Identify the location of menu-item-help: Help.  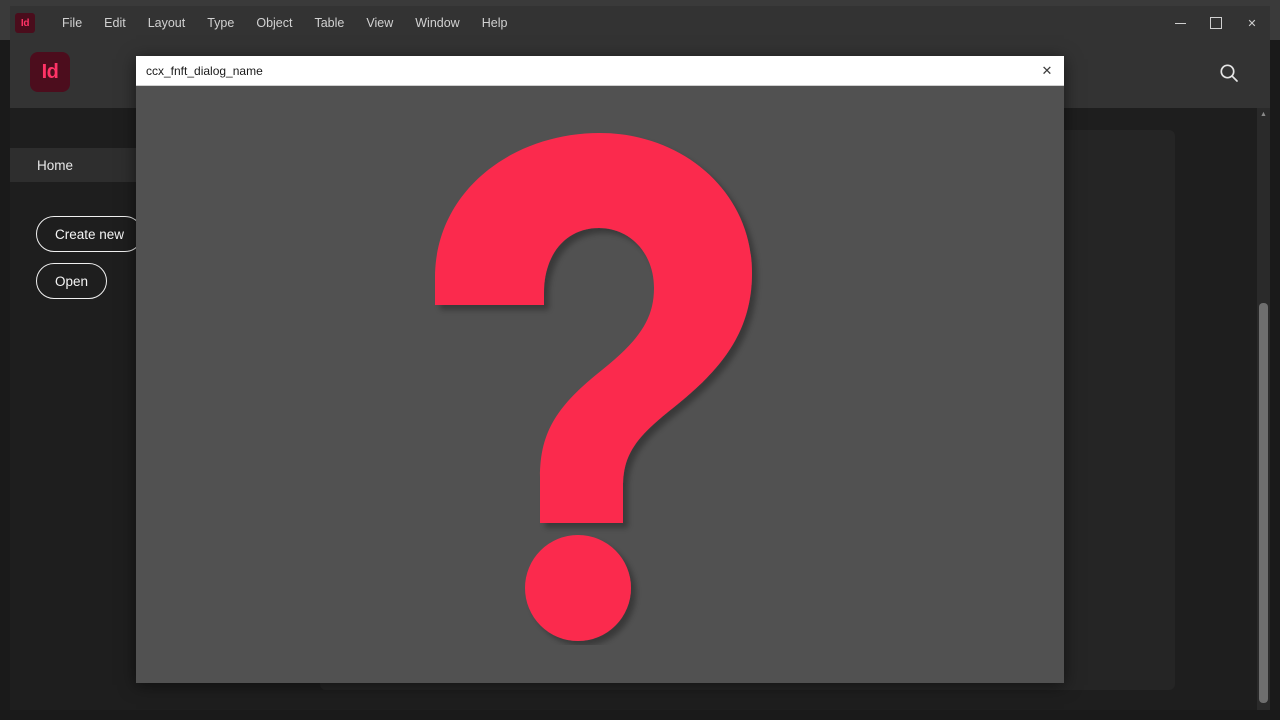
(495, 23).